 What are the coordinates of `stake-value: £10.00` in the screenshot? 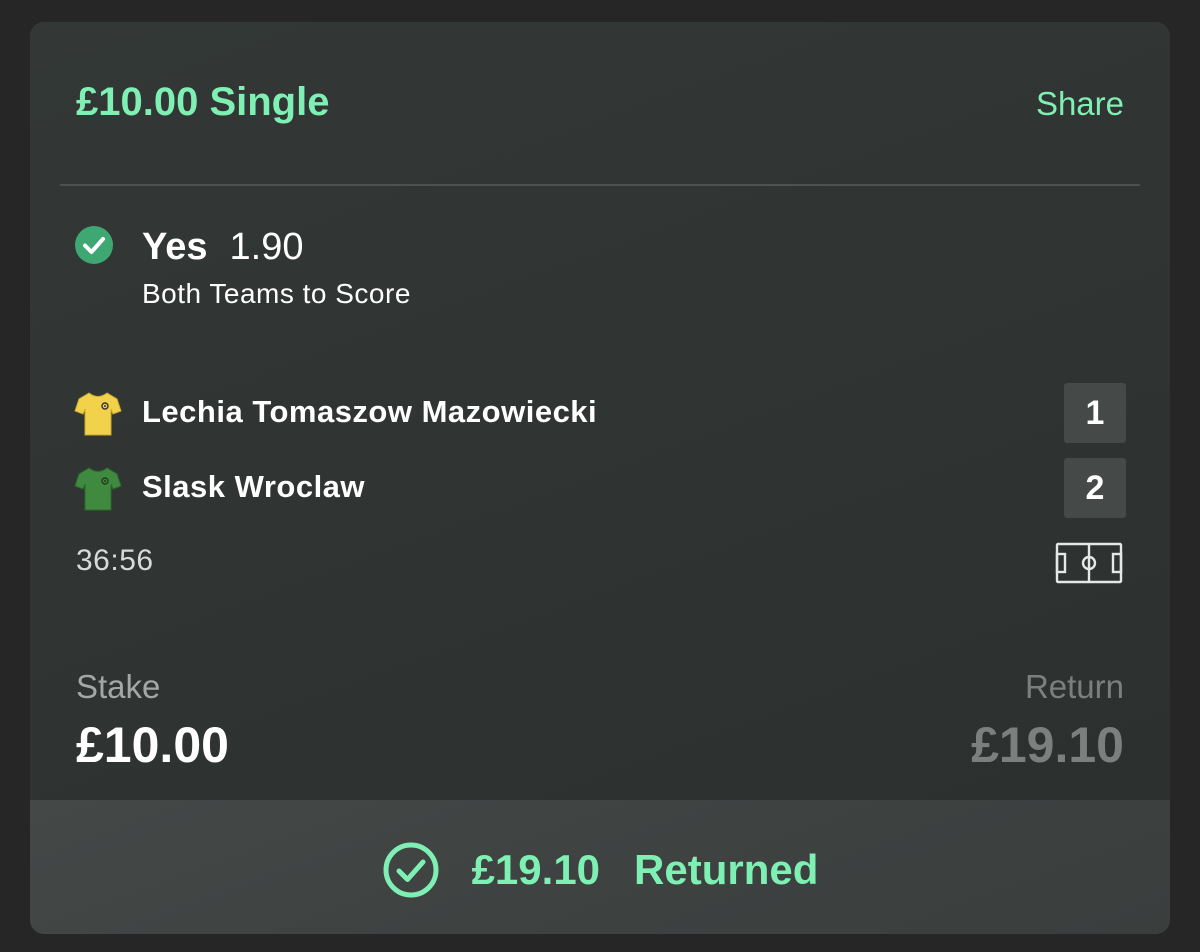 It's located at (152, 745).